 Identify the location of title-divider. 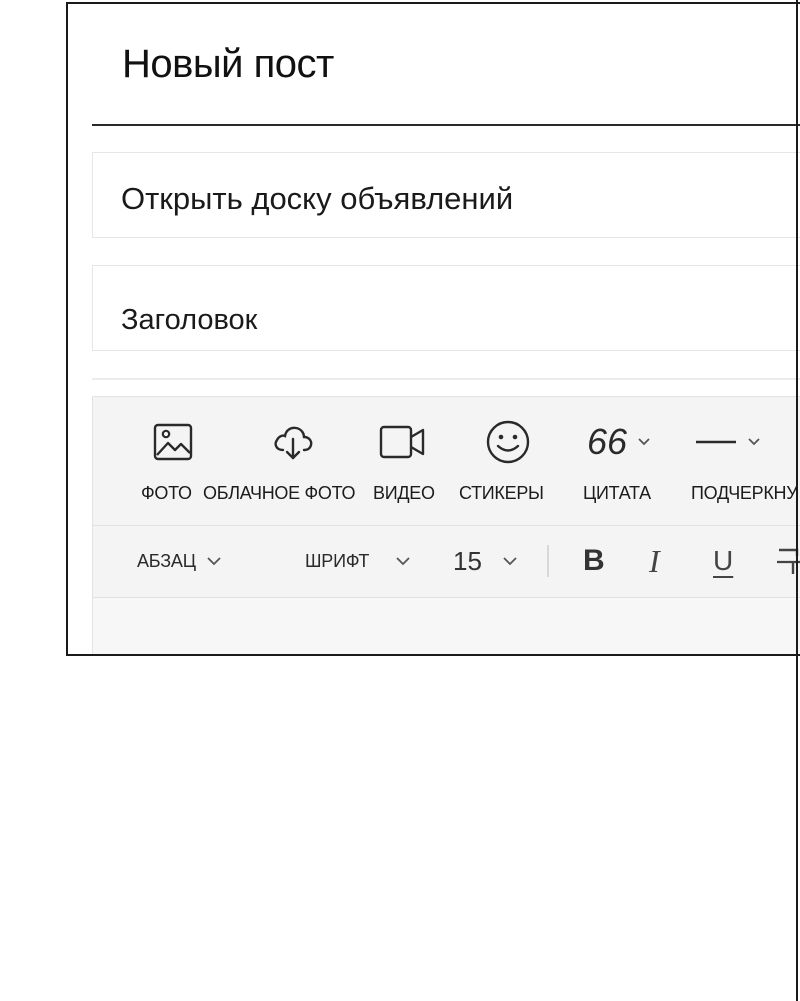
(446, 125).